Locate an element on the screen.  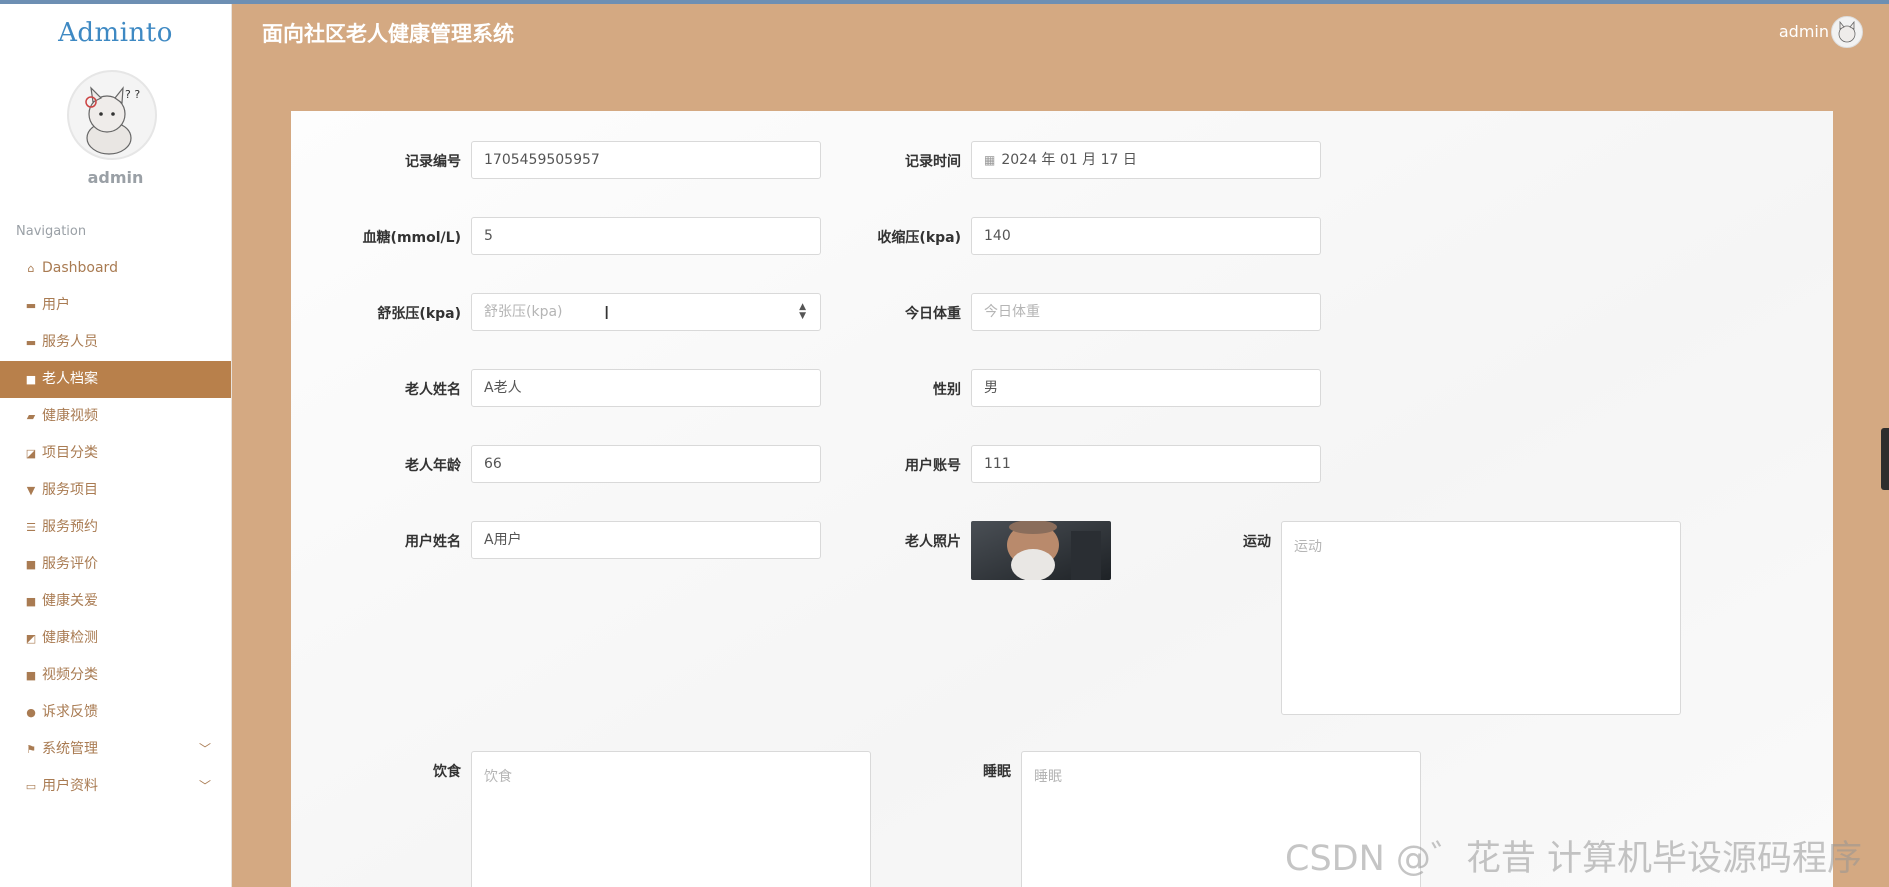
header-avatar is located at coordinates (1847, 32).